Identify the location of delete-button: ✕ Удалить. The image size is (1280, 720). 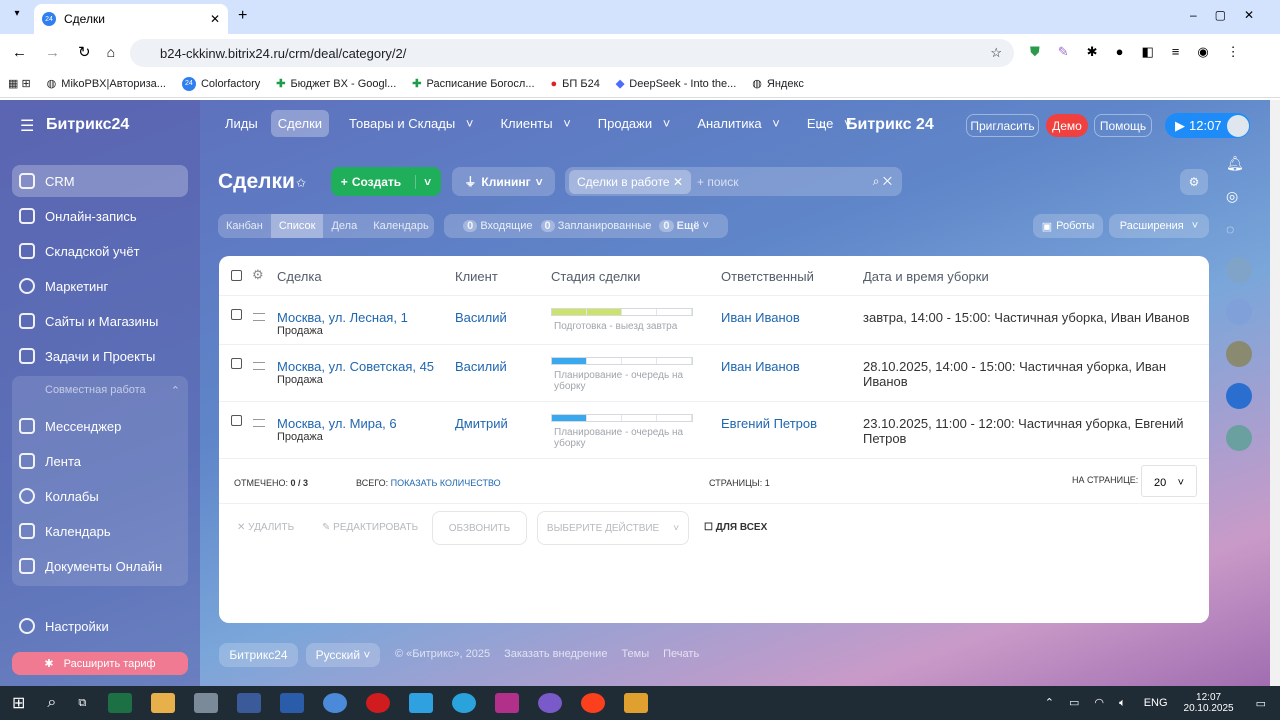
(265, 527).